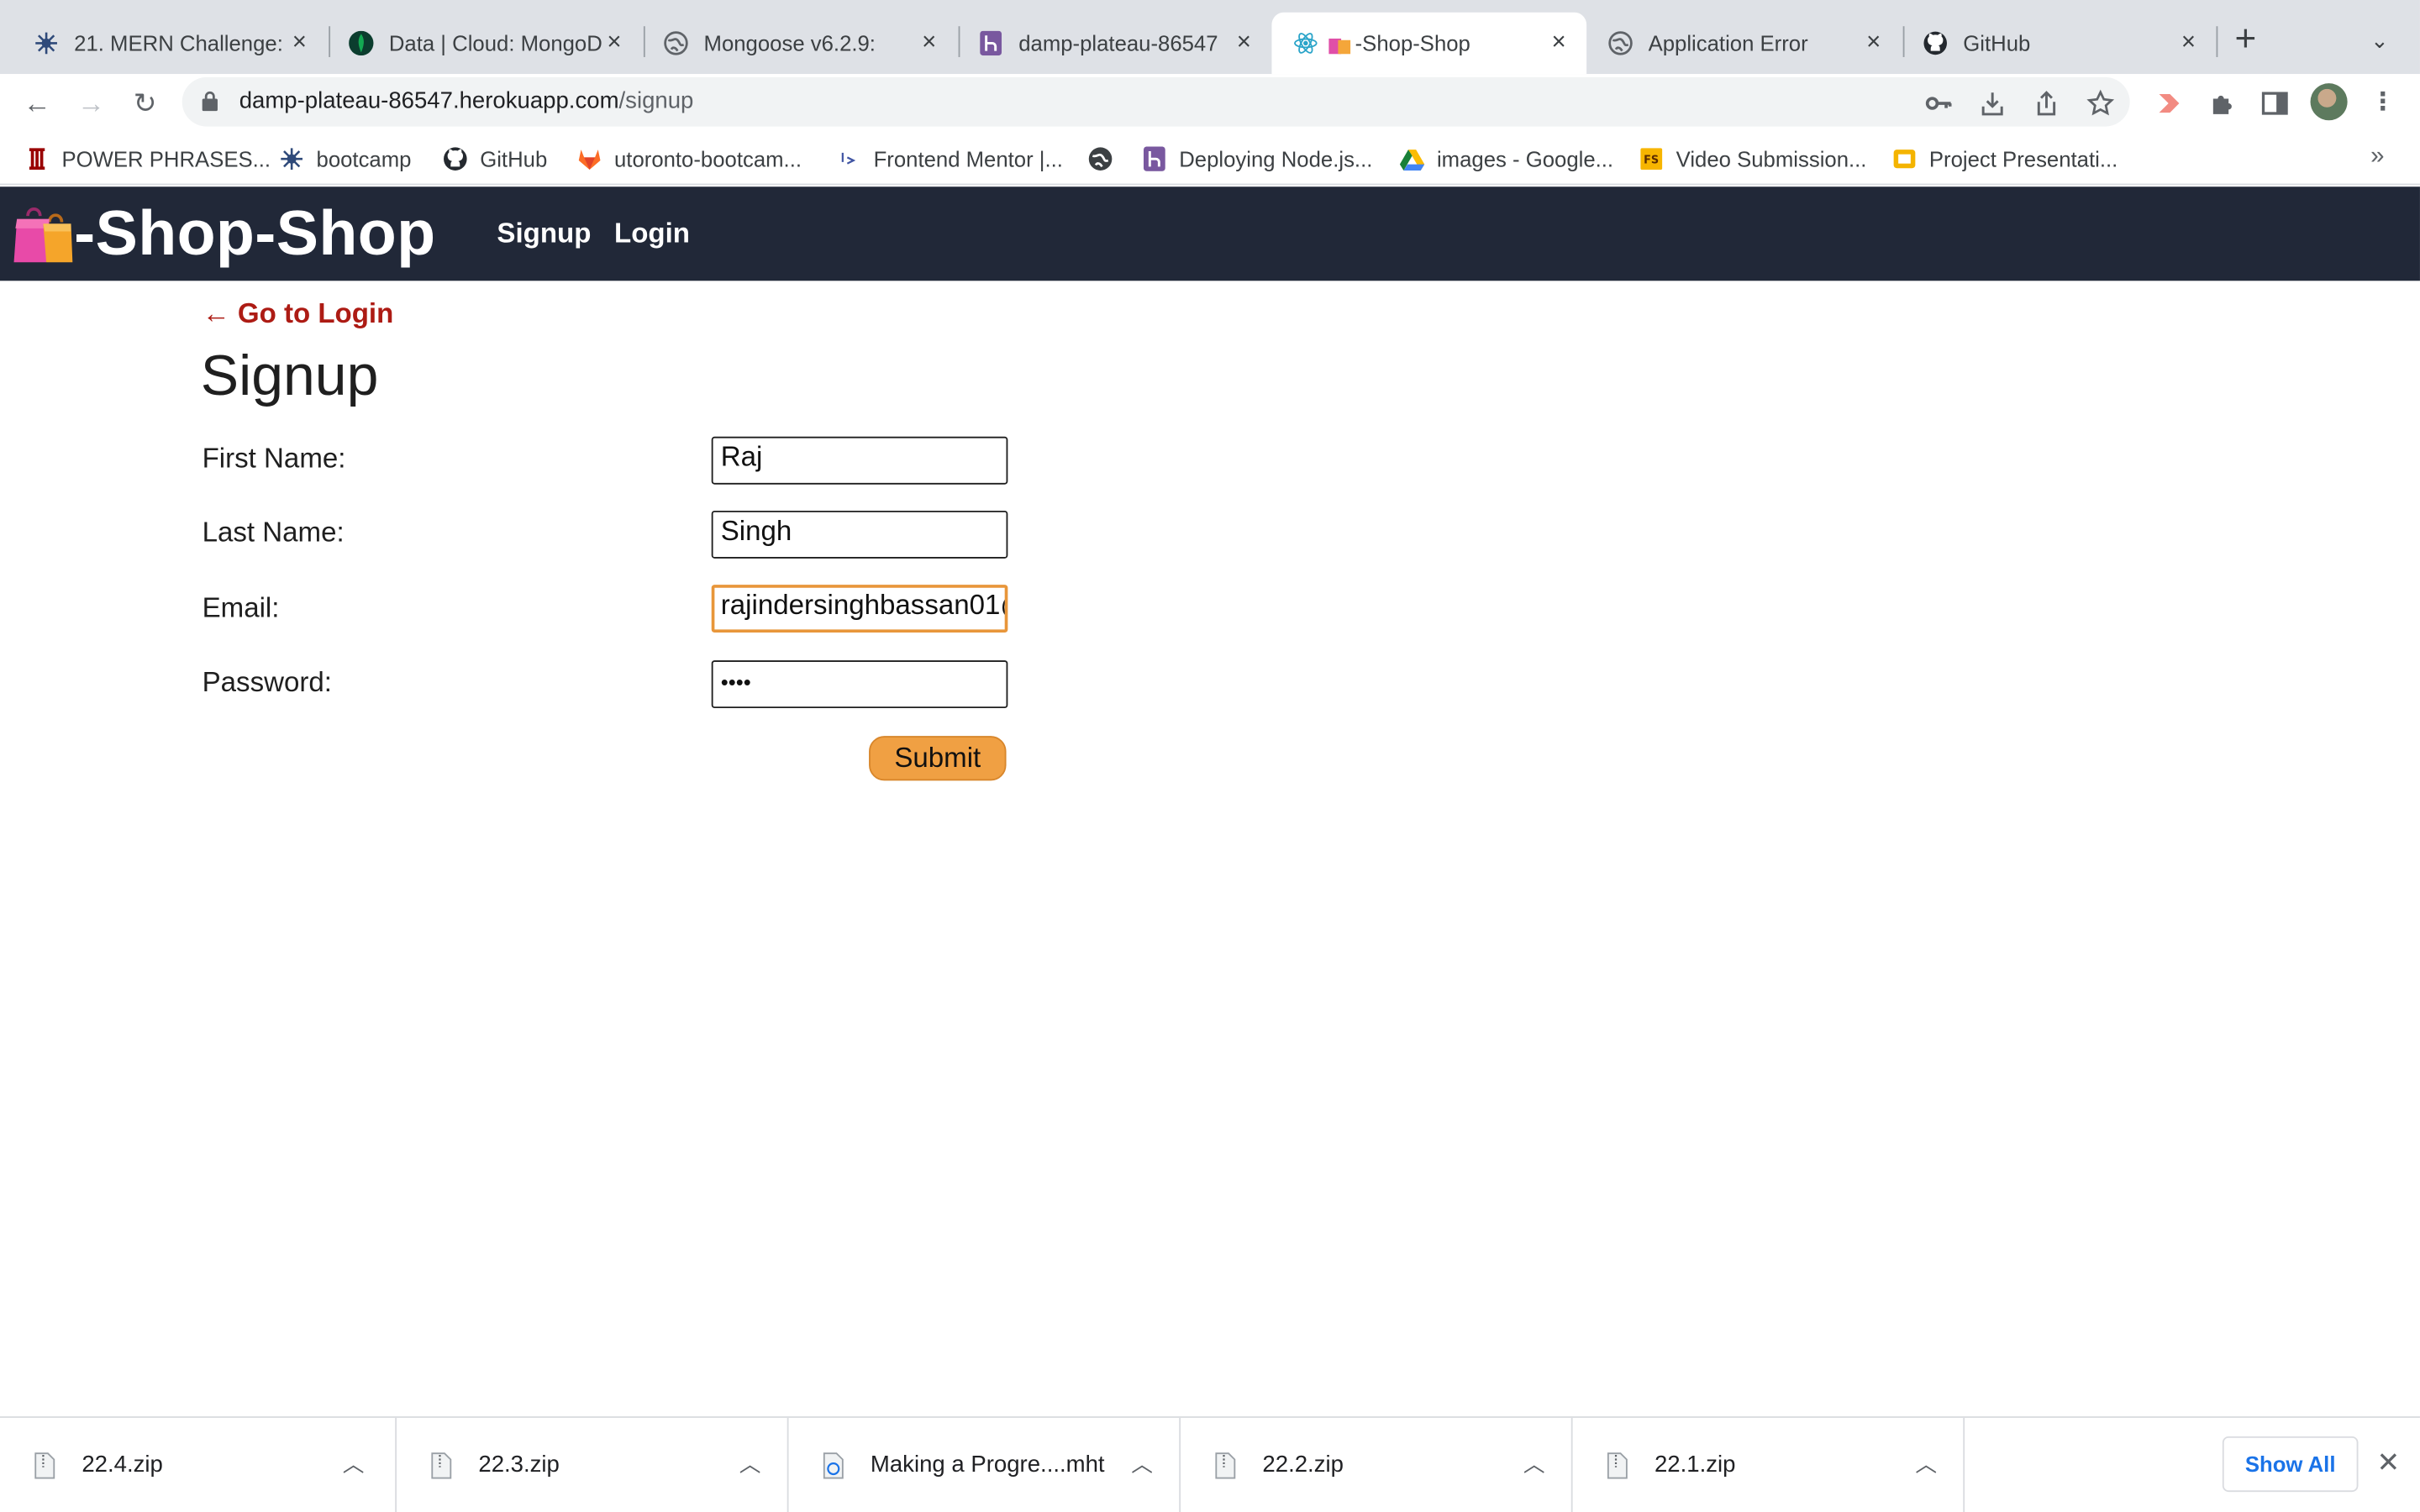 The width and height of the screenshot is (2420, 1512). What do you see at coordinates (345, 159) in the screenshot?
I see `bookmark-item: bootcamp` at bounding box center [345, 159].